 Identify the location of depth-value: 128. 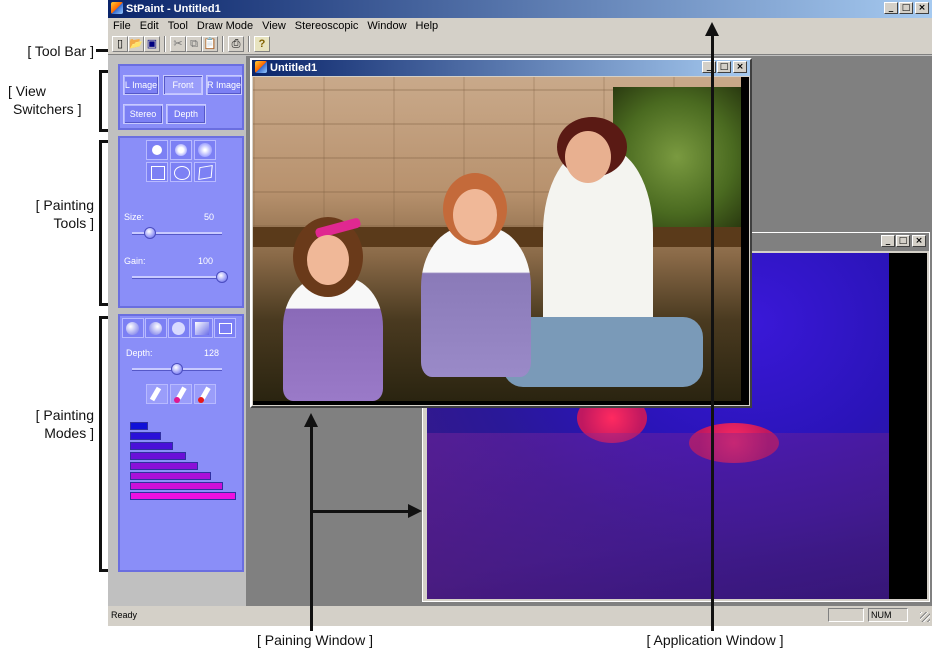
(212, 353).